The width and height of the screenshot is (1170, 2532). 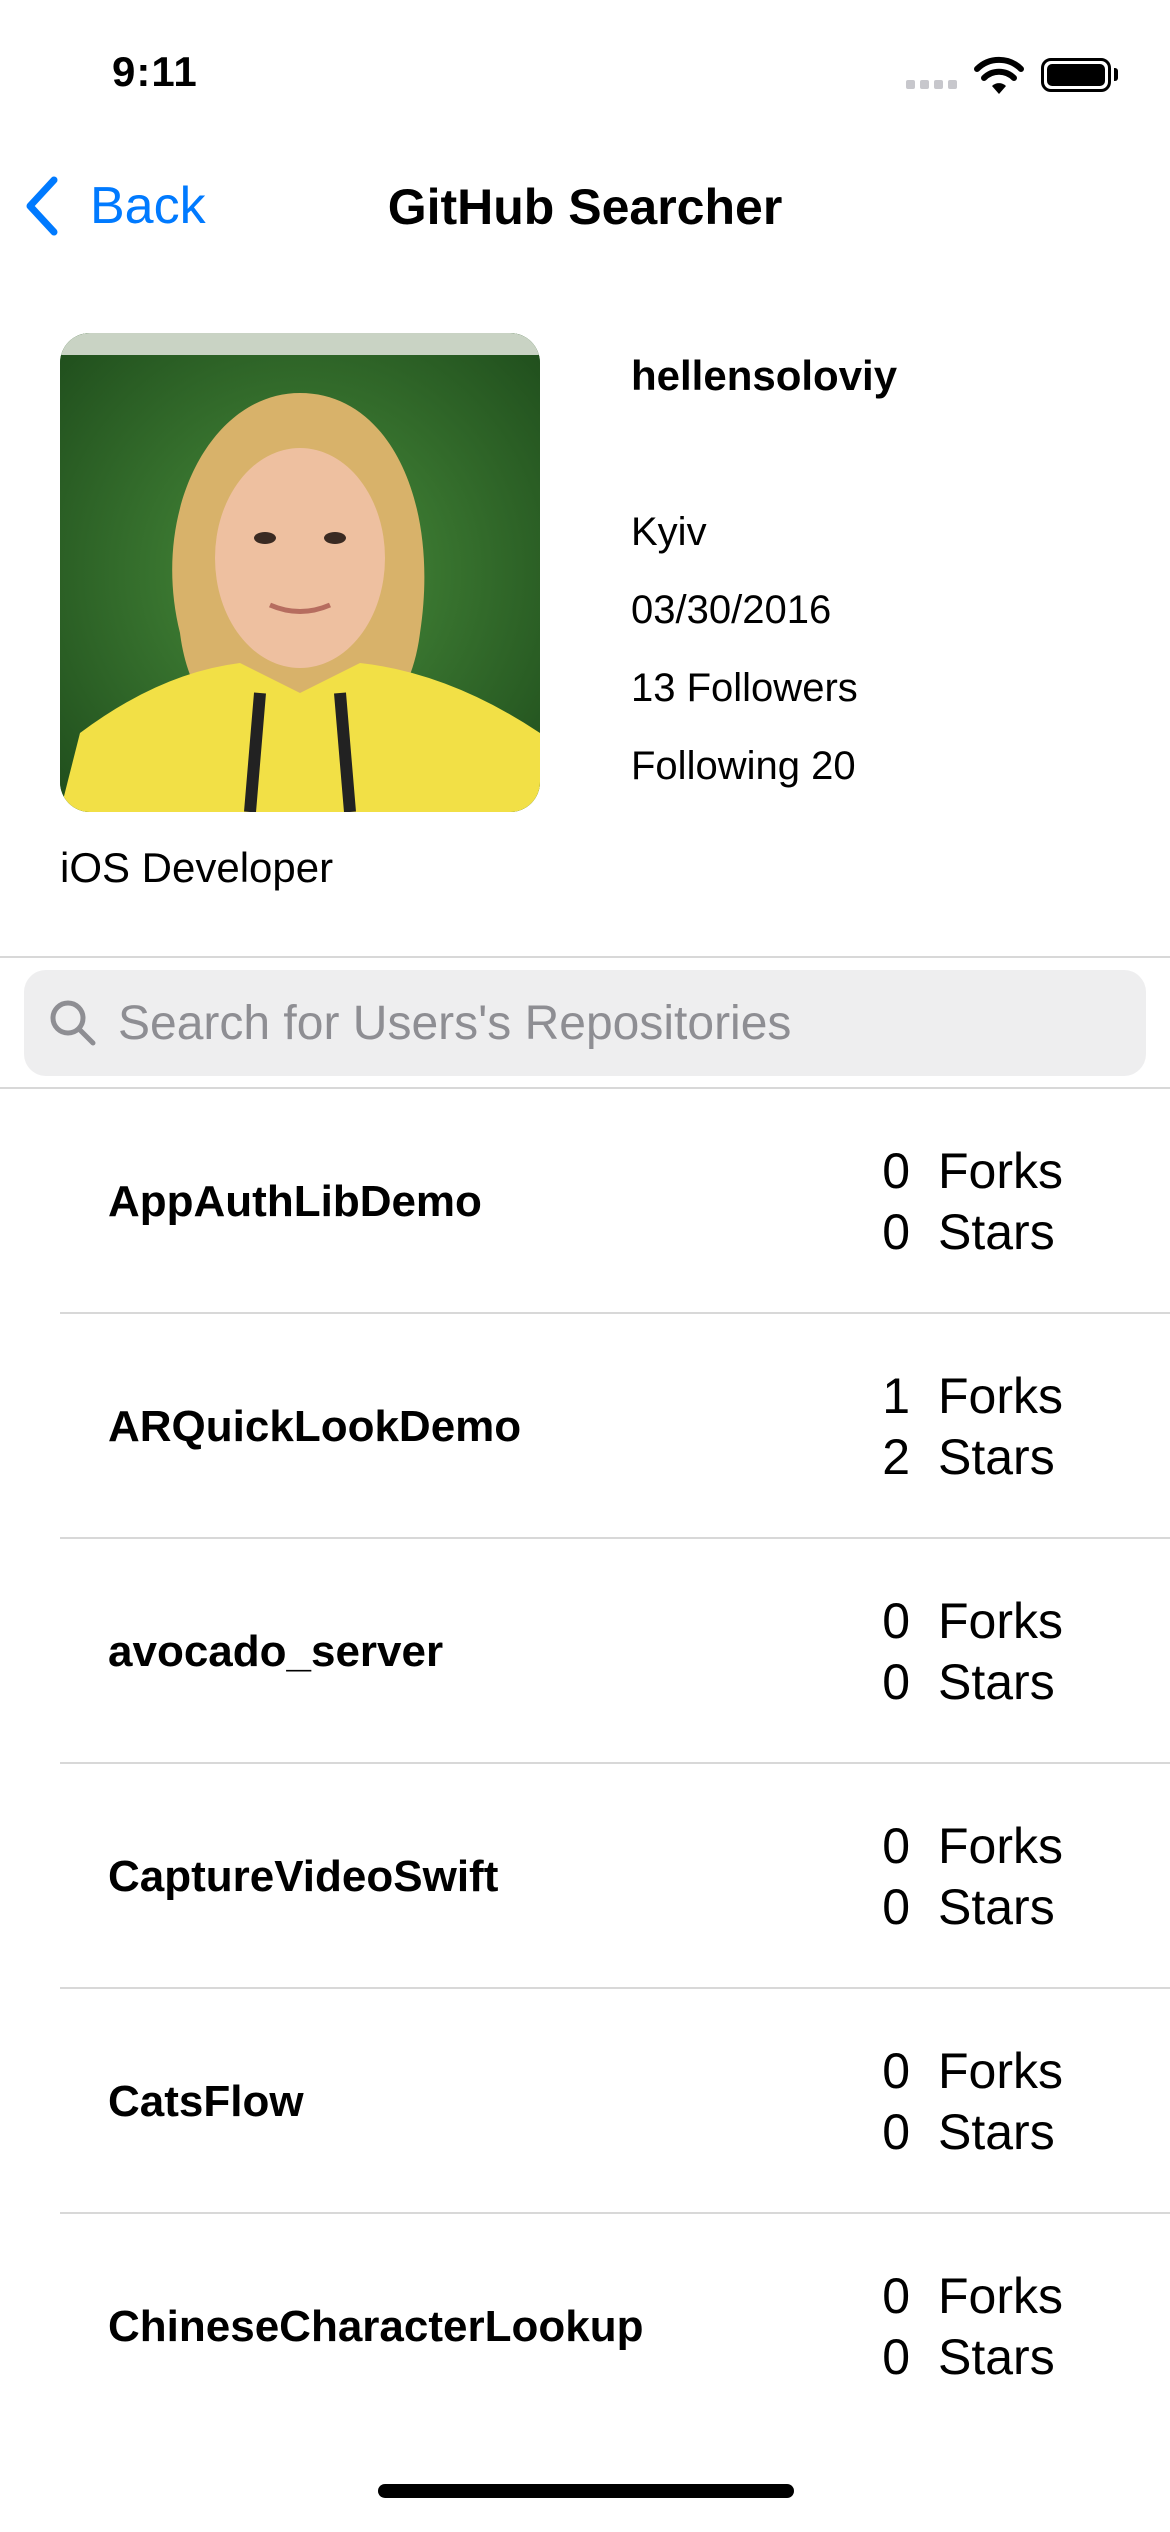 I want to click on repo-name: avocado_server, so click(x=276, y=1651).